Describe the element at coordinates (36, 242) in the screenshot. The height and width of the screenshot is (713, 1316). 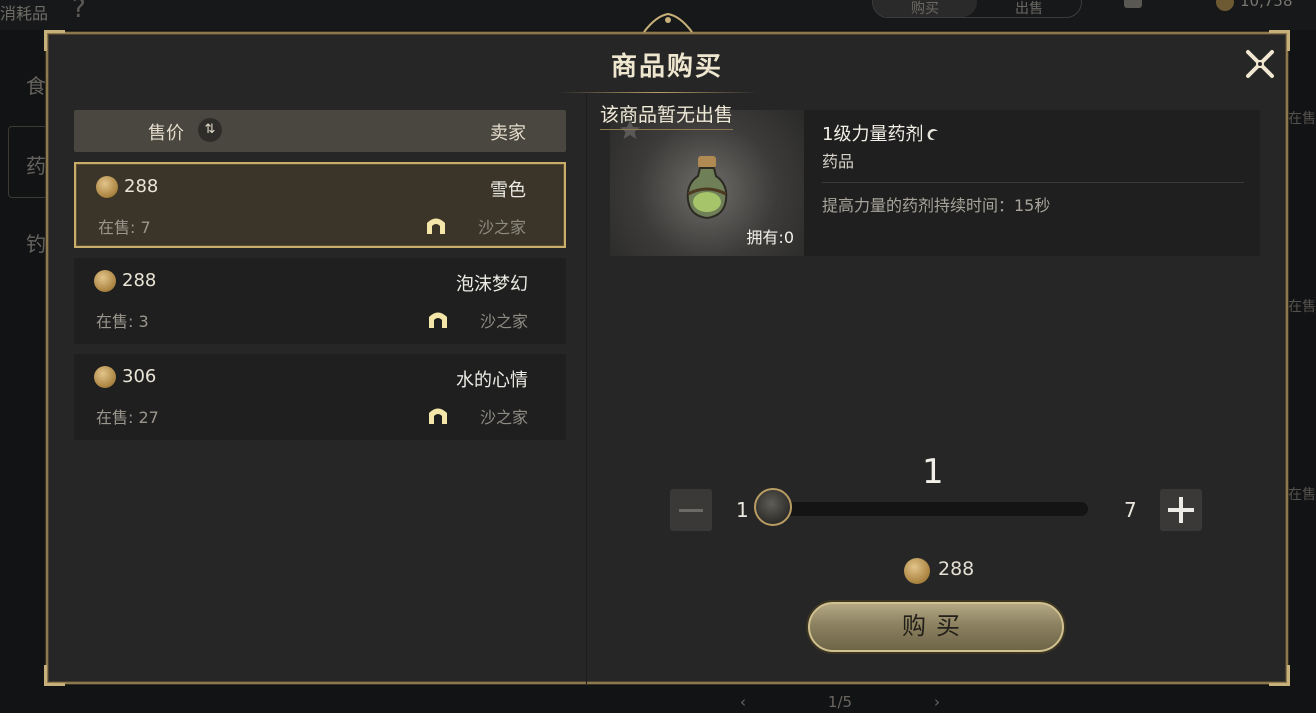
I see `sidebar-item-fishing: 钓` at that location.